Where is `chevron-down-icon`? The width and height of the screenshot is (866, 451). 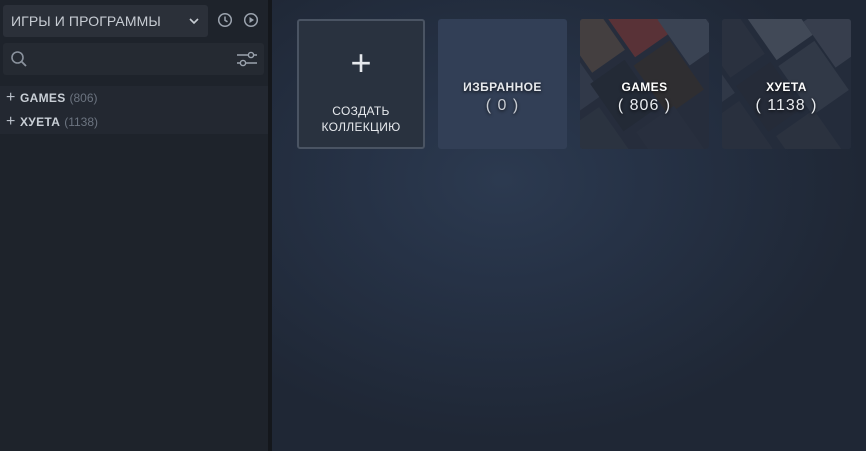 chevron-down-icon is located at coordinates (194, 21).